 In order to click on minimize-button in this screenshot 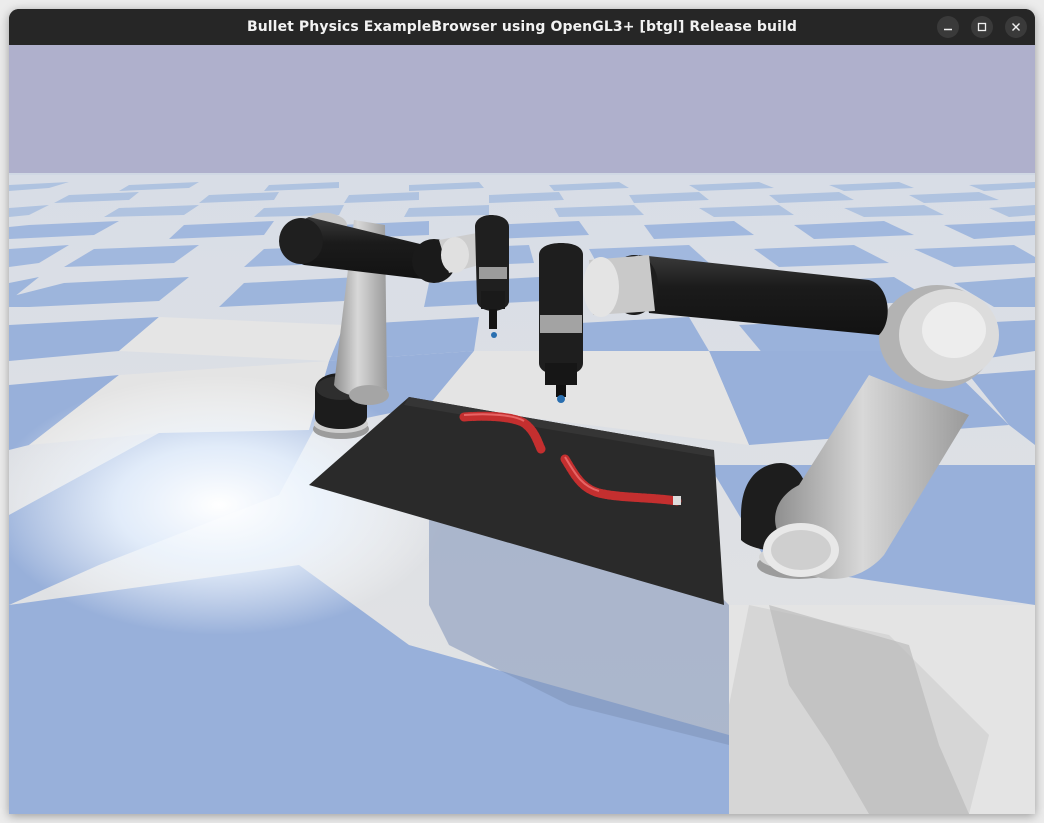, I will do `click(948, 27)`.